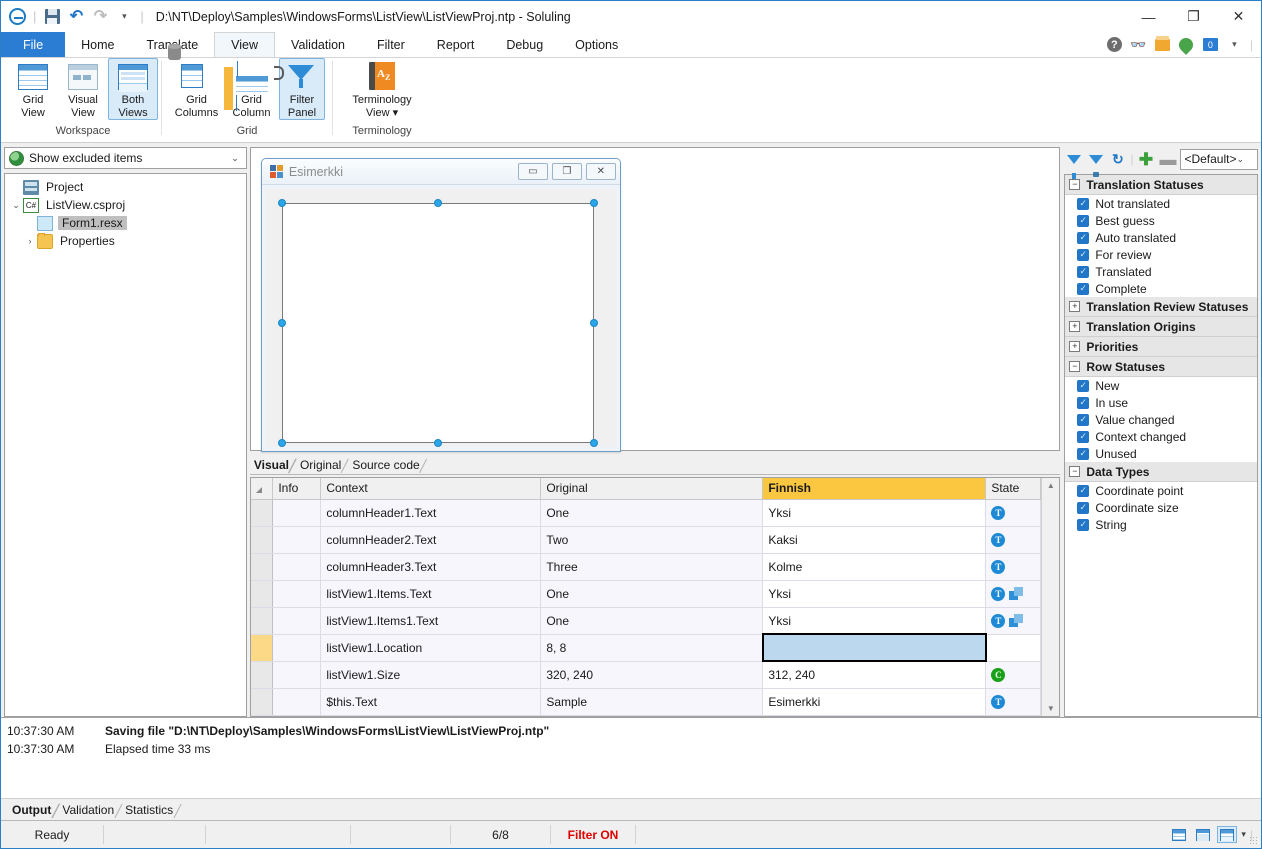 This screenshot has width=1262, height=849. What do you see at coordinates (1117, 159) in the screenshot?
I see `refresh-icon: ↻` at bounding box center [1117, 159].